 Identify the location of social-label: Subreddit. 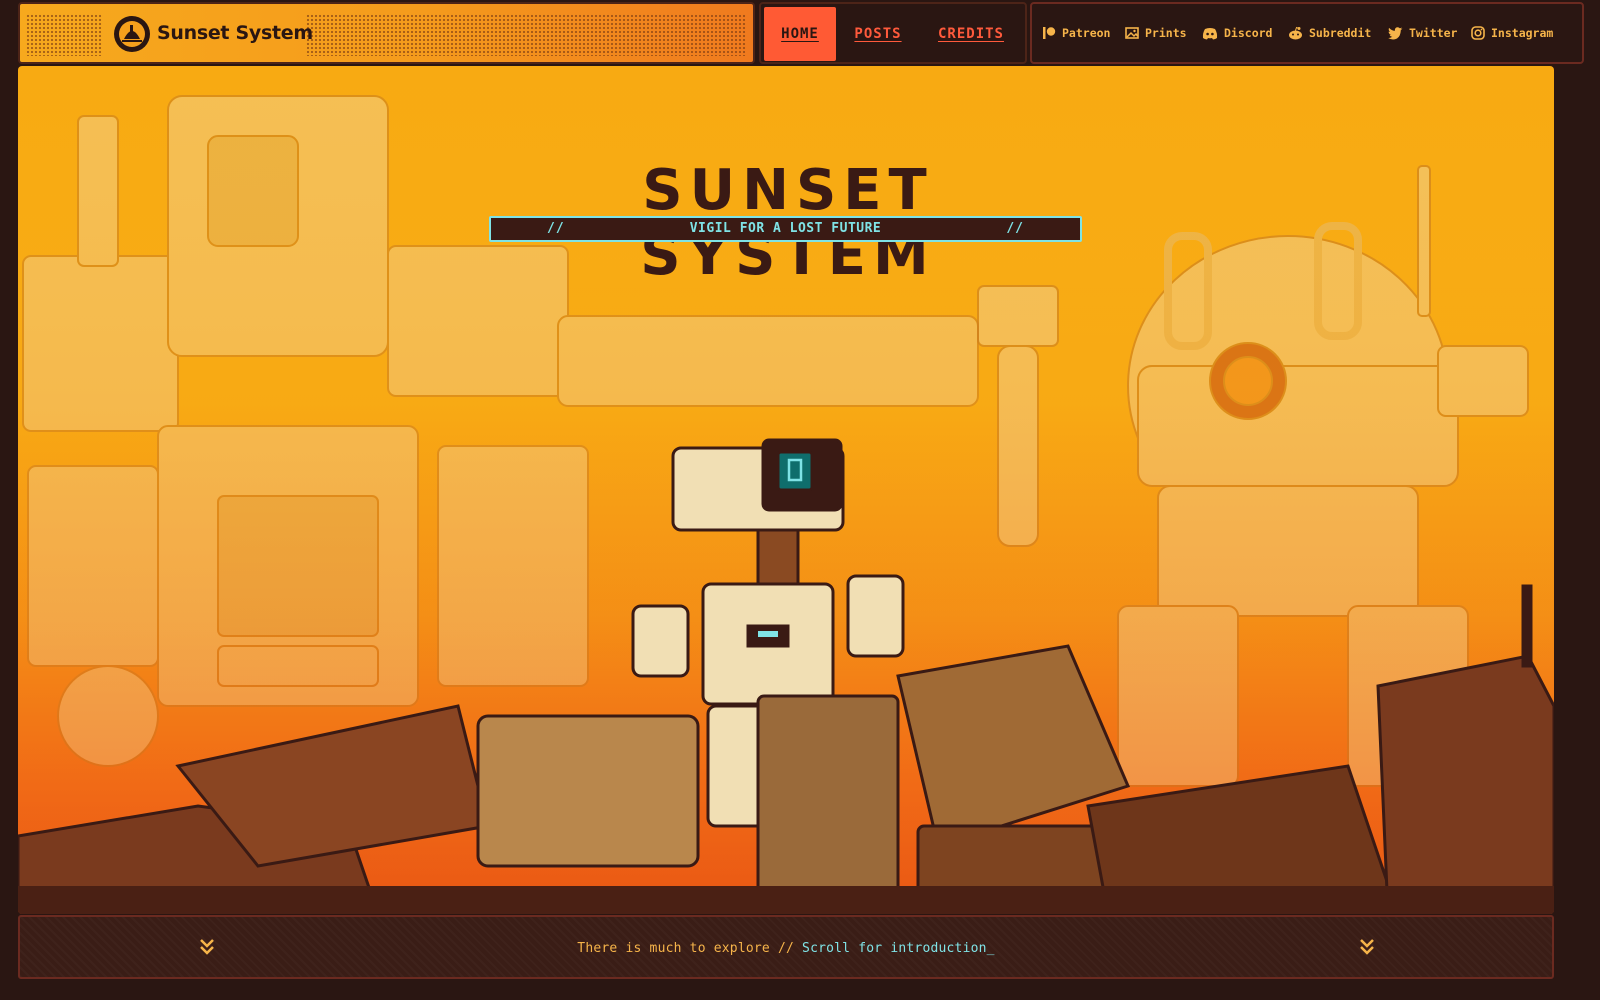
(1340, 33).